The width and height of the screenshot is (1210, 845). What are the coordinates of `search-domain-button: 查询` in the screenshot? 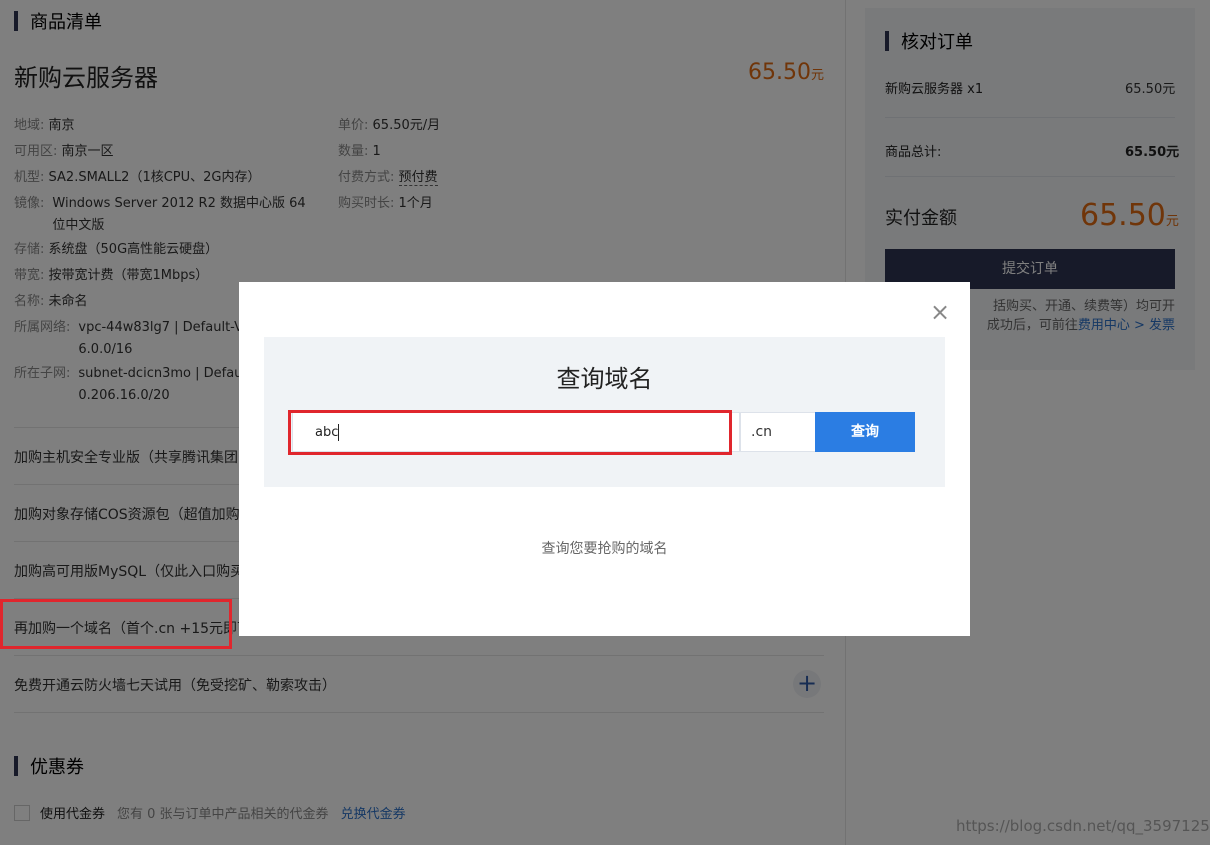 It's located at (865, 432).